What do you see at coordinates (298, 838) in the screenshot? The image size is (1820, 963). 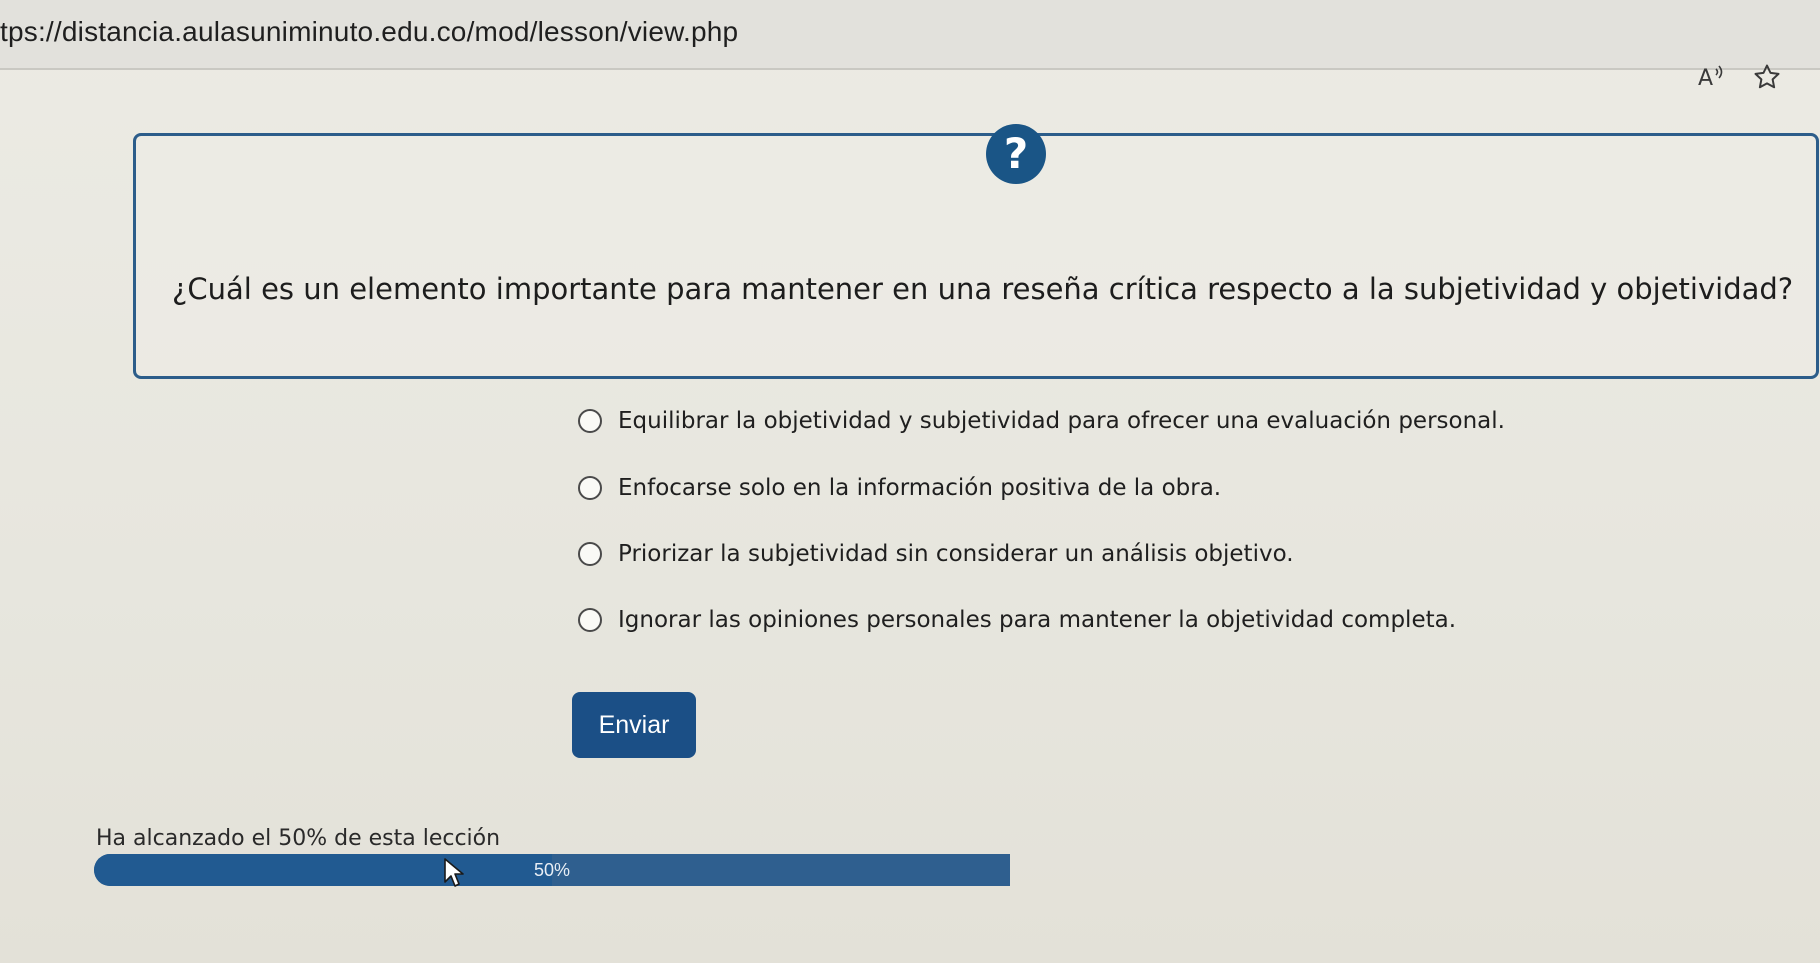 I see `progress-label: Ha alcanzado el 50% de esta lección` at bounding box center [298, 838].